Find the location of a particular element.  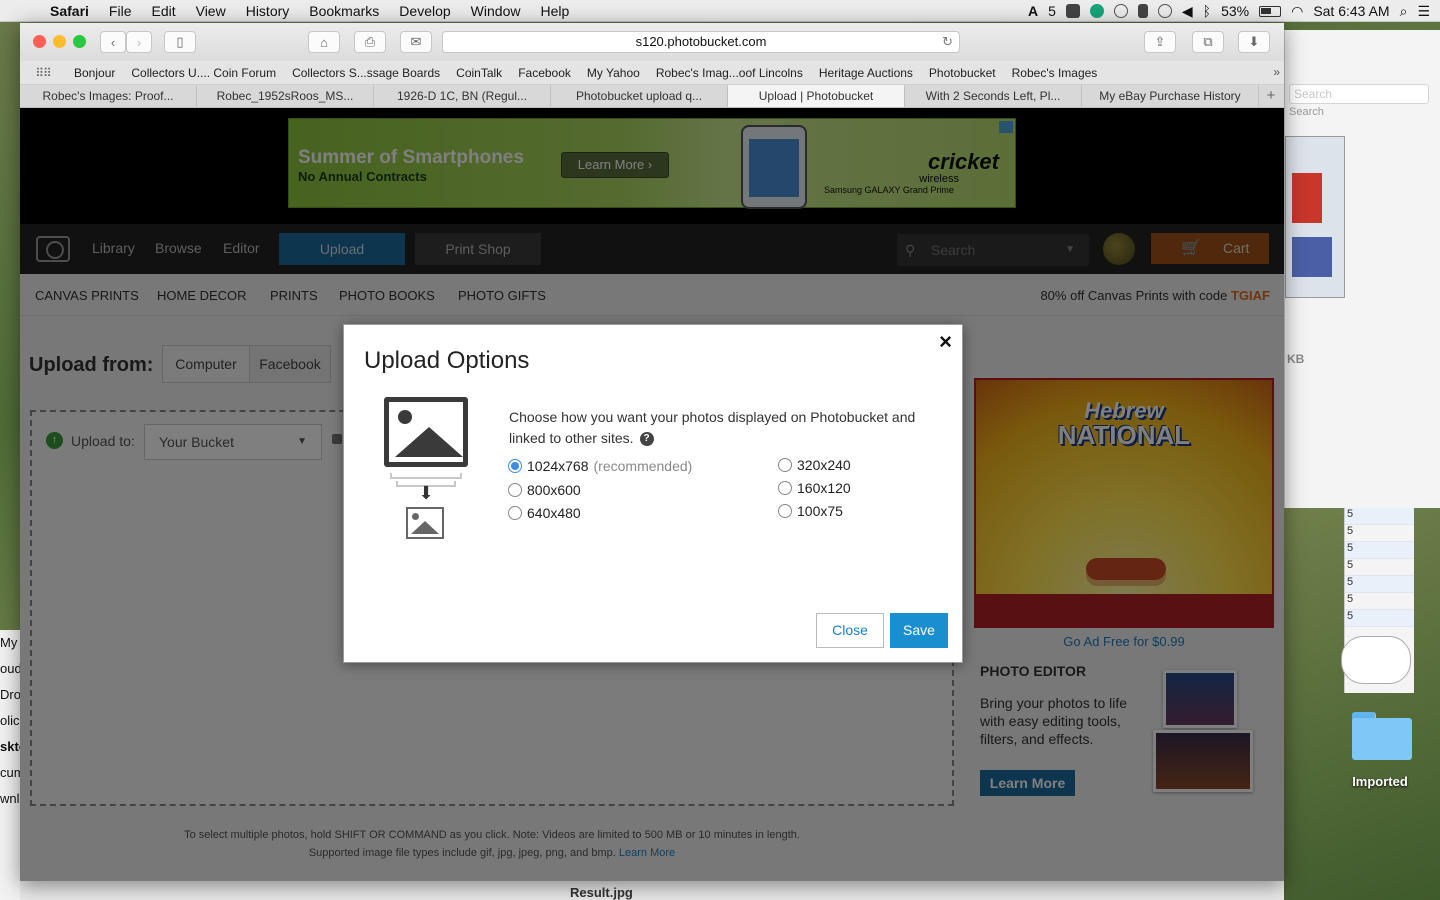

bookmark-item: Bonjour is located at coordinates (94, 73).